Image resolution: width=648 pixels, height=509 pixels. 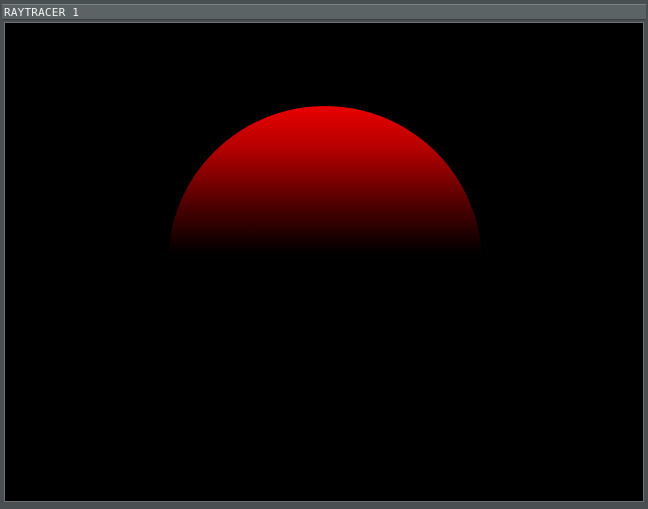 What do you see at coordinates (324, 12) in the screenshot?
I see `title-bar: RAYTRACER 1` at bounding box center [324, 12].